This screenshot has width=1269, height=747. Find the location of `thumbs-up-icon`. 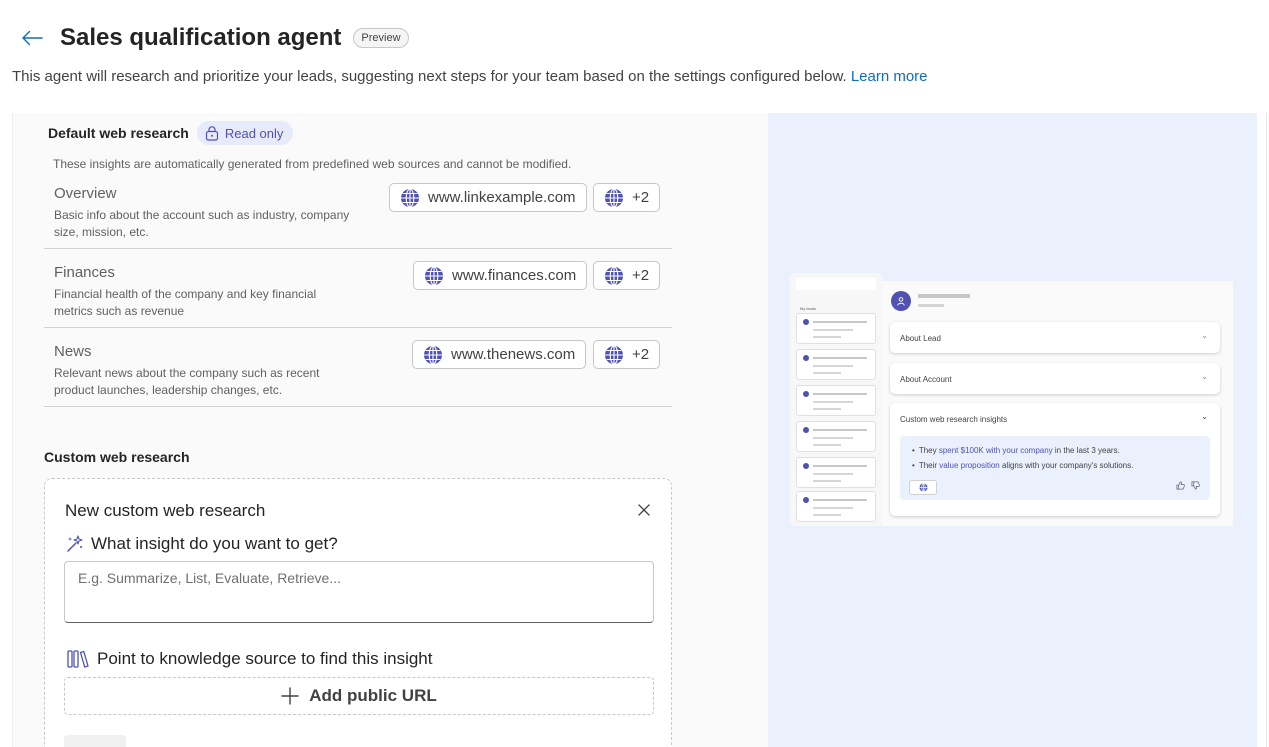

thumbs-up-icon is located at coordinates (1181, 485).